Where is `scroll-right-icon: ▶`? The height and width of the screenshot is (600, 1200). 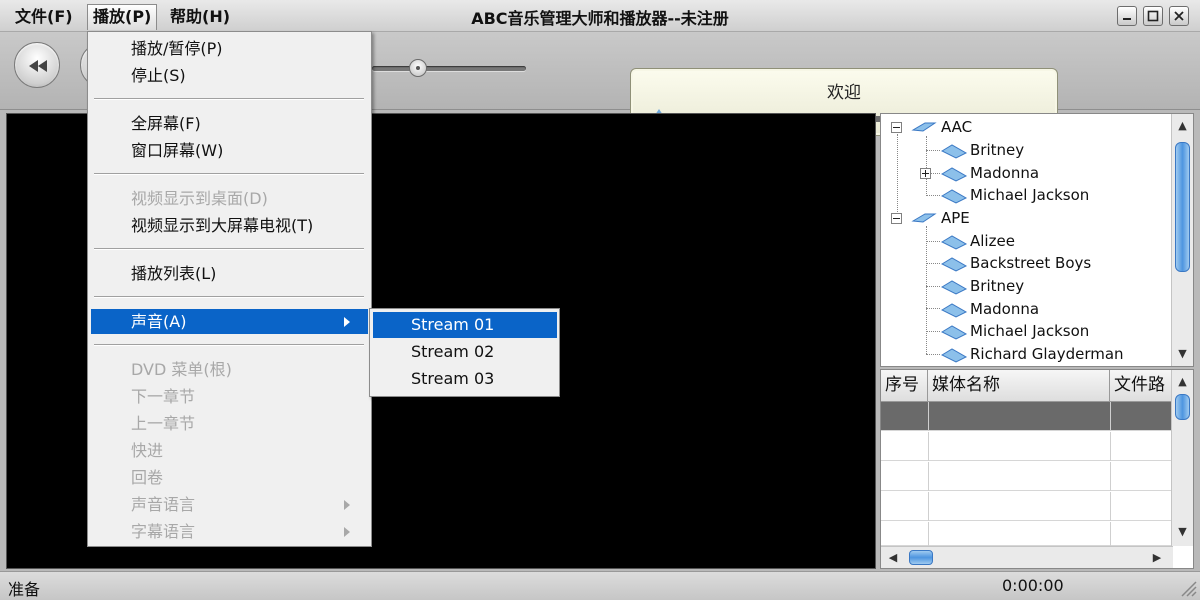
scroll-right-icon: ▶ is located at coordinates (1157, 557).